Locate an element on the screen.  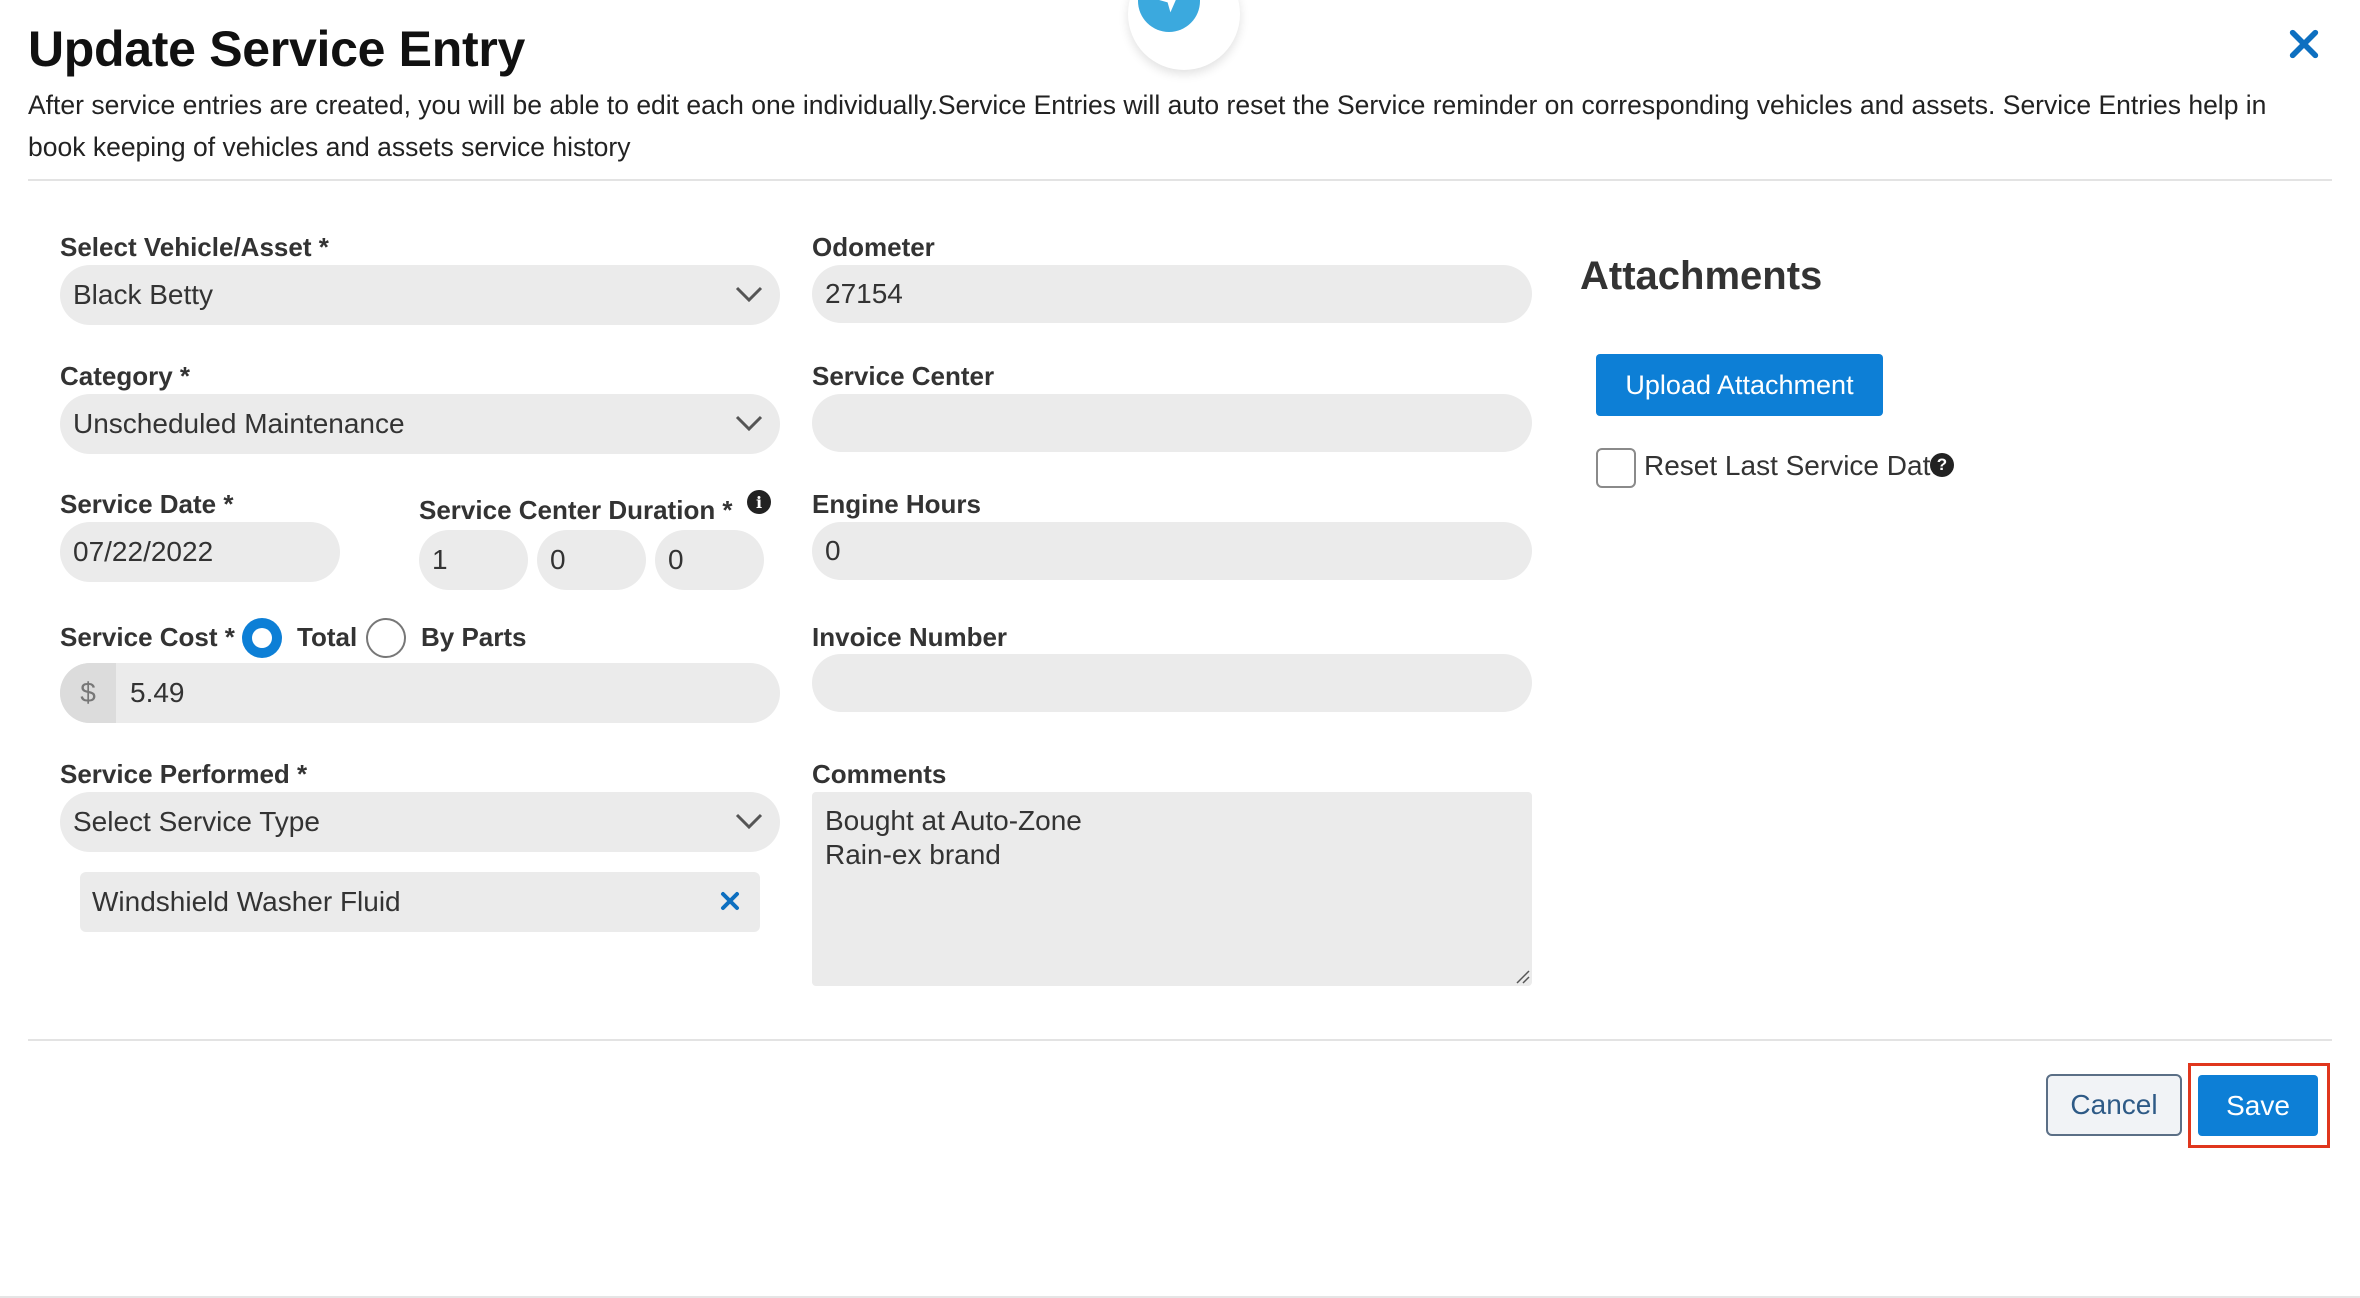
invoice-number-input is located at coordinates (1172, 683).